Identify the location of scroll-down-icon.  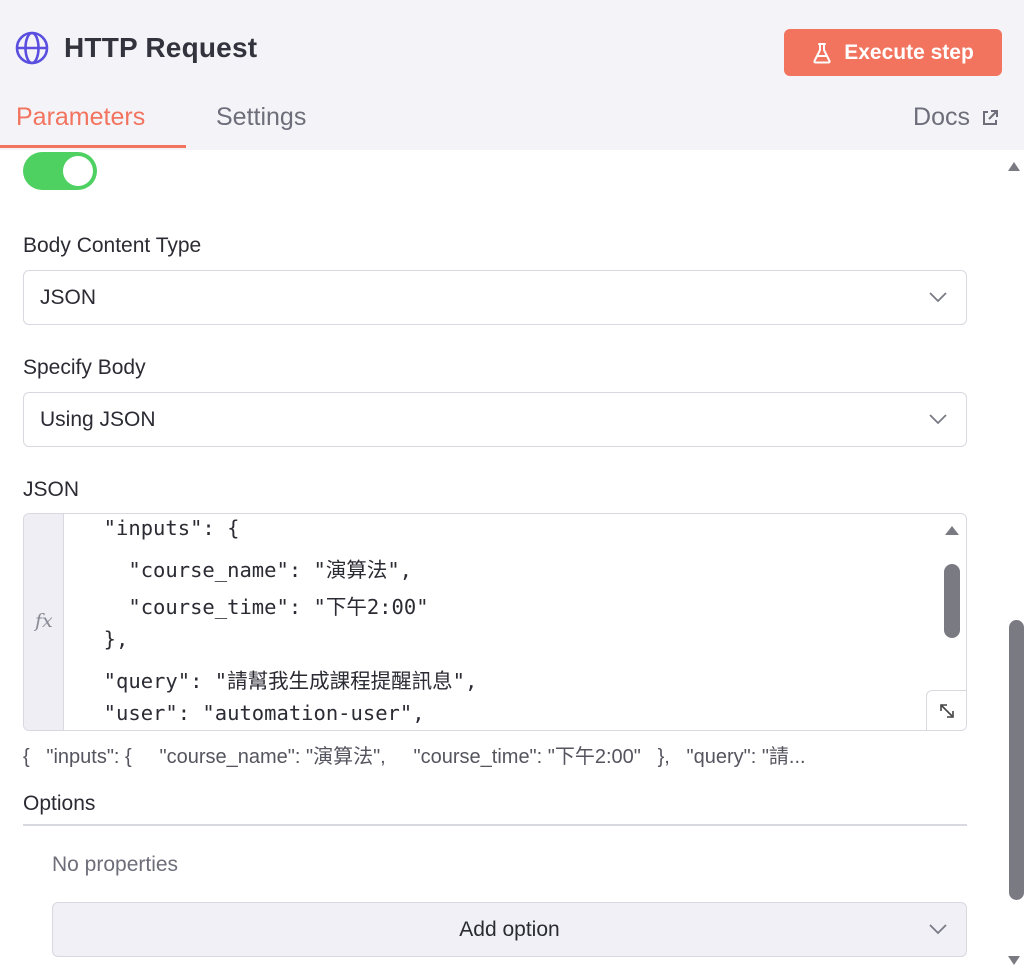
(1014, 961).